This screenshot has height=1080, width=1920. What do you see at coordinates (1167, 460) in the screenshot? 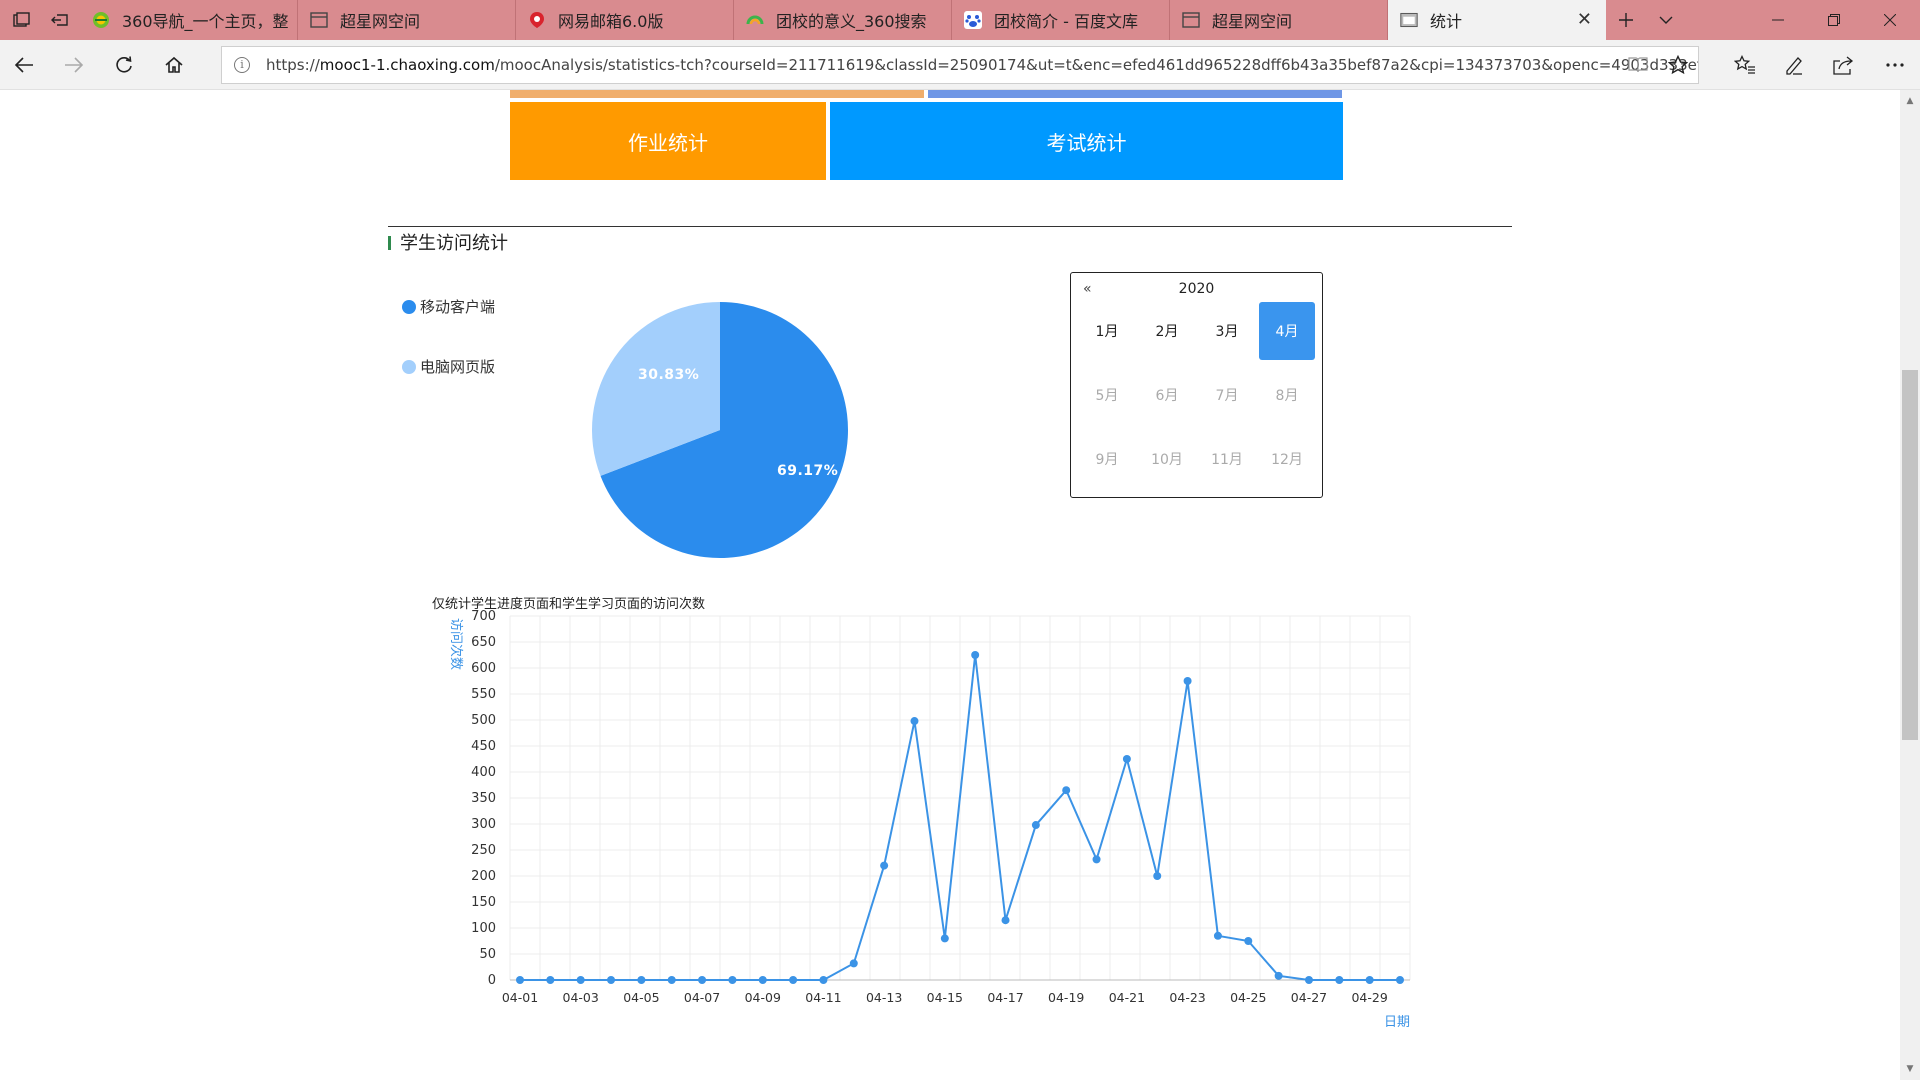
I see `month-10: 10月` at bounding box center [1167, 460].